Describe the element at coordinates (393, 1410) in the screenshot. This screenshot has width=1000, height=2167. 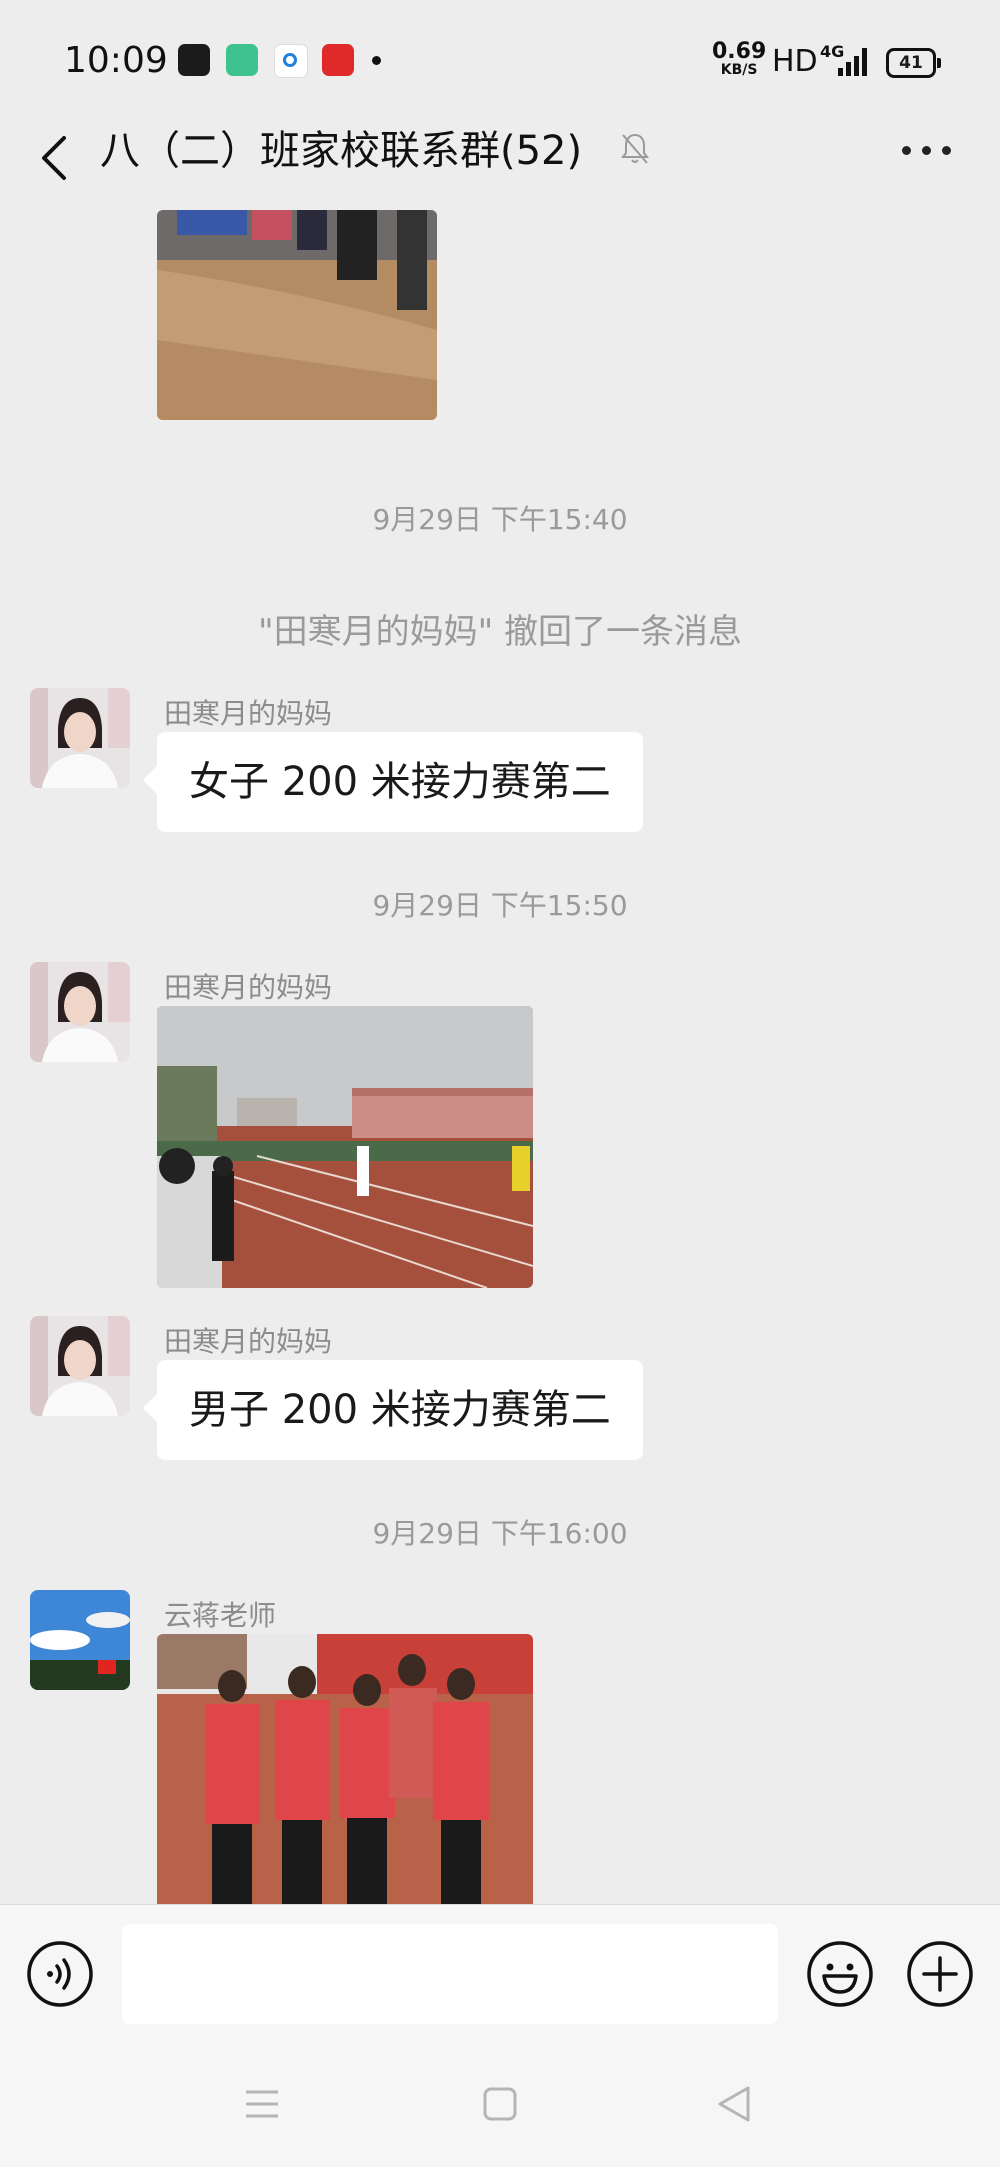
I see `message-bubble: 男子 200 米接力赛第二` at that location.